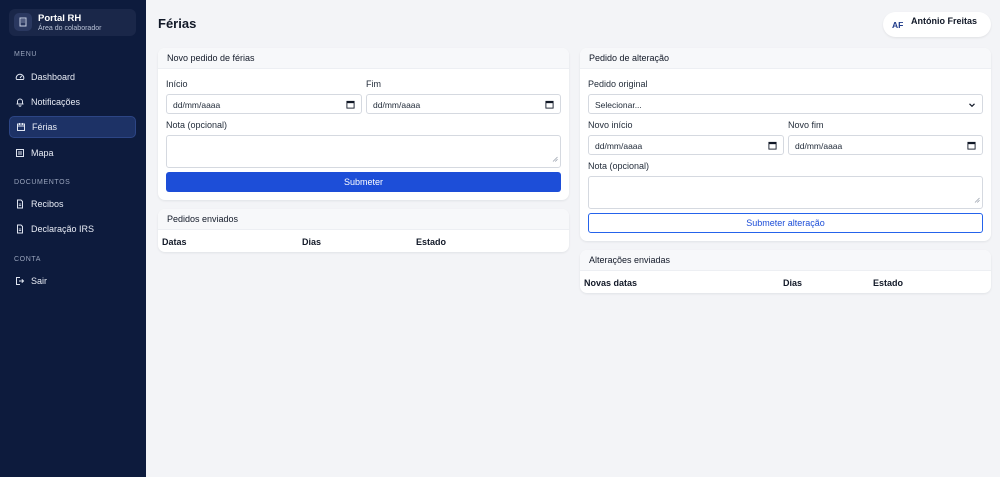 This screenshot has width=1000, height=477. I want to click on card-title: Pedidos enviados, so click(363, 219).